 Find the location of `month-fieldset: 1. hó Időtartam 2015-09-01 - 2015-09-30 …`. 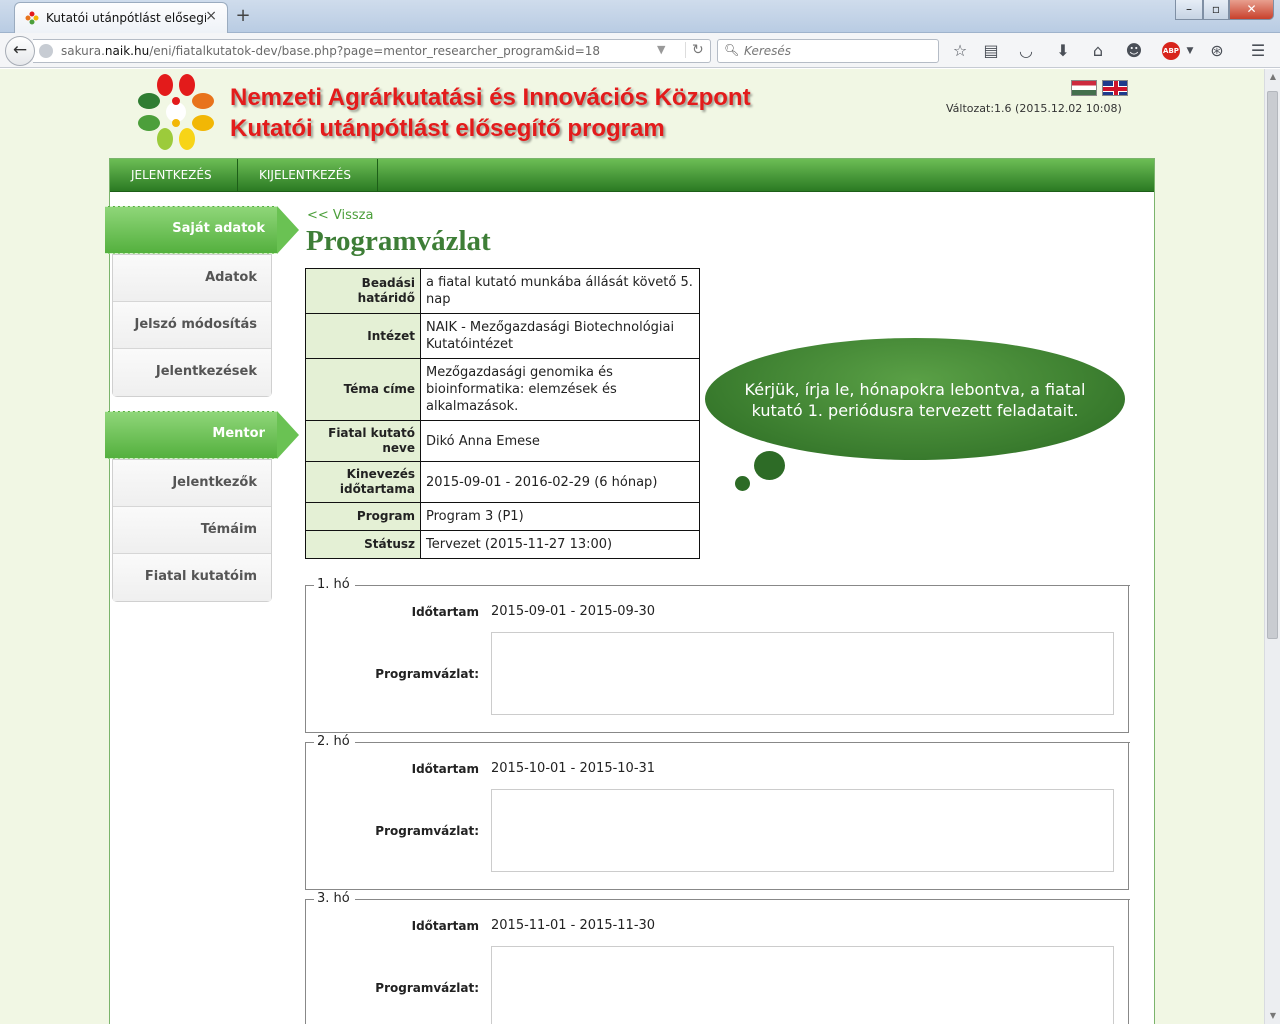

month-fieldset: 1. hó Időtartam 2015-09-01 - 2015-09-30 … is located at coordinates (717, 655).